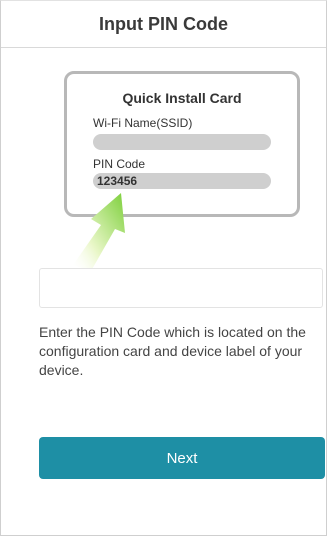 The image size is (327, 536). I want to click on ssid-label: Wi-Fi Name(SSID), so click(143, 123).